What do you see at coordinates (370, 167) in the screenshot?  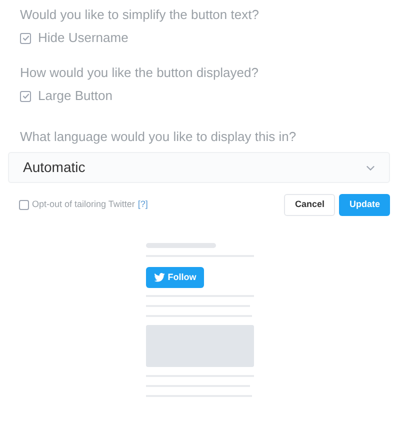 I see `chevron-down-icon` at bounding box center [370, 167].